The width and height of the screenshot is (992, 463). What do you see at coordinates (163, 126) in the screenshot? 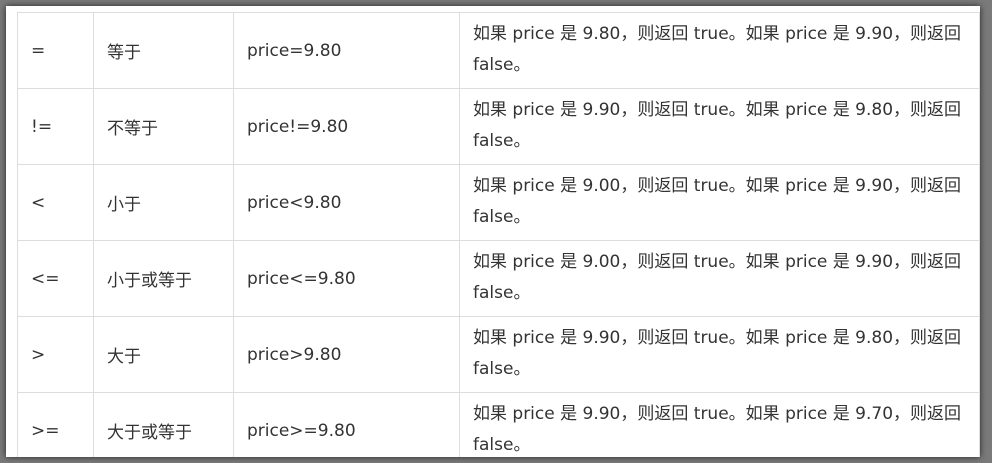
I see `description-cell: 不等于` at bounding box center [163, 126].